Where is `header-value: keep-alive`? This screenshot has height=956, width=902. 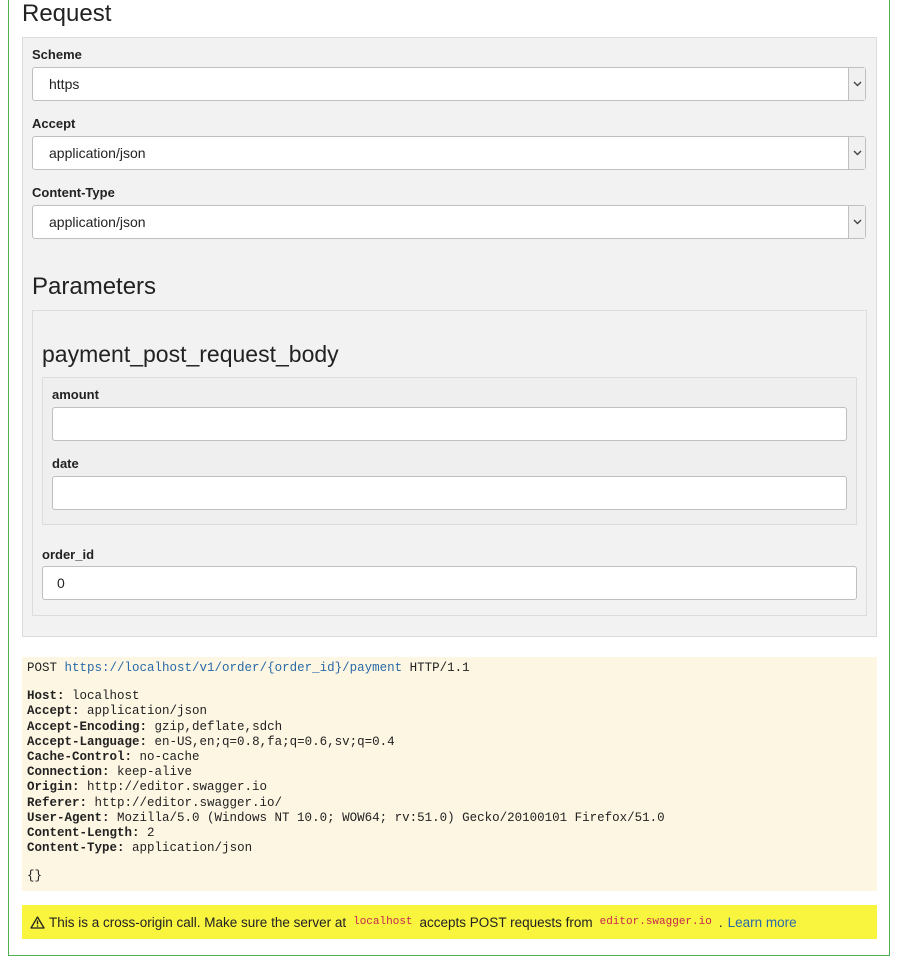 header-value: keep-alive is located at coordinates (155, 772).